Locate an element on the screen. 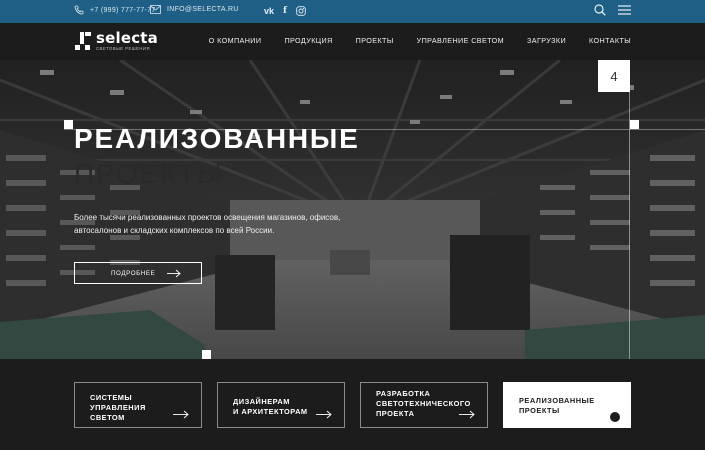 This screenshot has width=705, height=450. logo-text: selecta is located at coordinates (127, 38).